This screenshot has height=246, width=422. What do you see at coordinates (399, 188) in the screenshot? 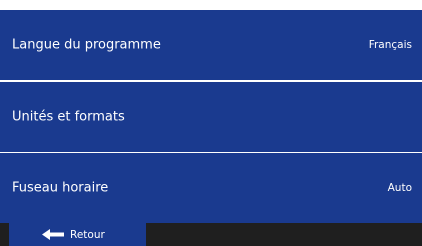
I see `setting-timezone-value: Auto` at bounding box center [399, 188].